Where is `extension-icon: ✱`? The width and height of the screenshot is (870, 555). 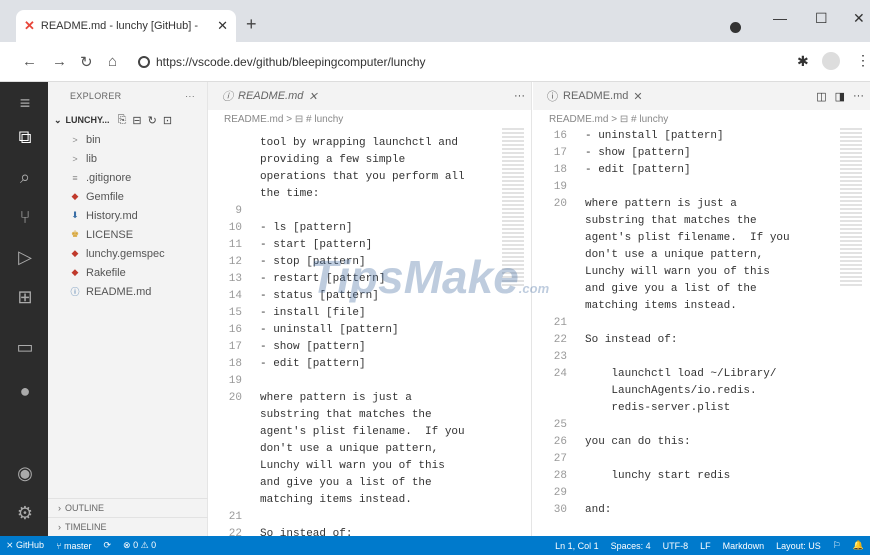
extension-icon: ✱ is located at coordinates (803, 61).